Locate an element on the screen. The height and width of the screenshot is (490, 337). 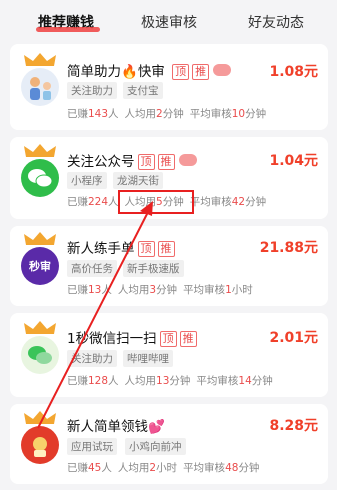
task-tag: 应用试玩 is located at coordinates (92, 446).